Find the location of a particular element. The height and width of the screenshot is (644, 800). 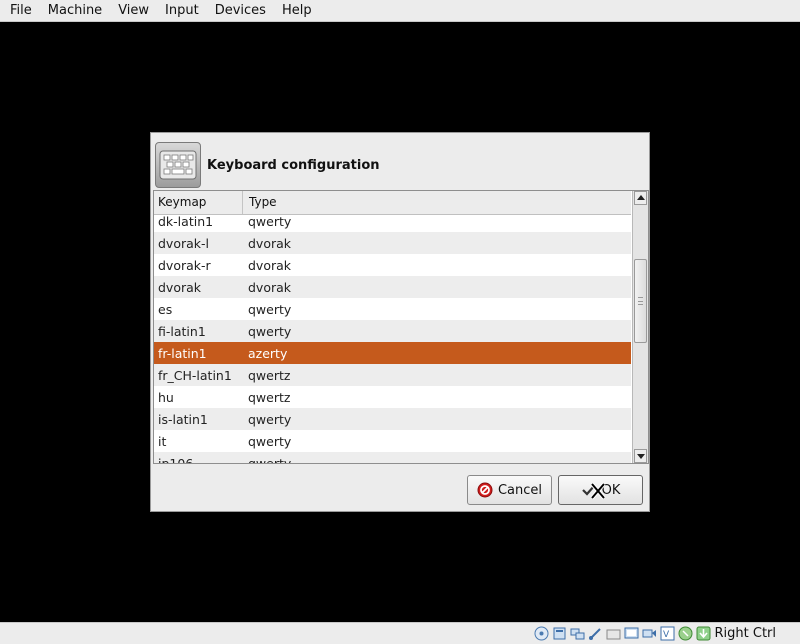

menu-file: File is located at coordinates (21, 11).